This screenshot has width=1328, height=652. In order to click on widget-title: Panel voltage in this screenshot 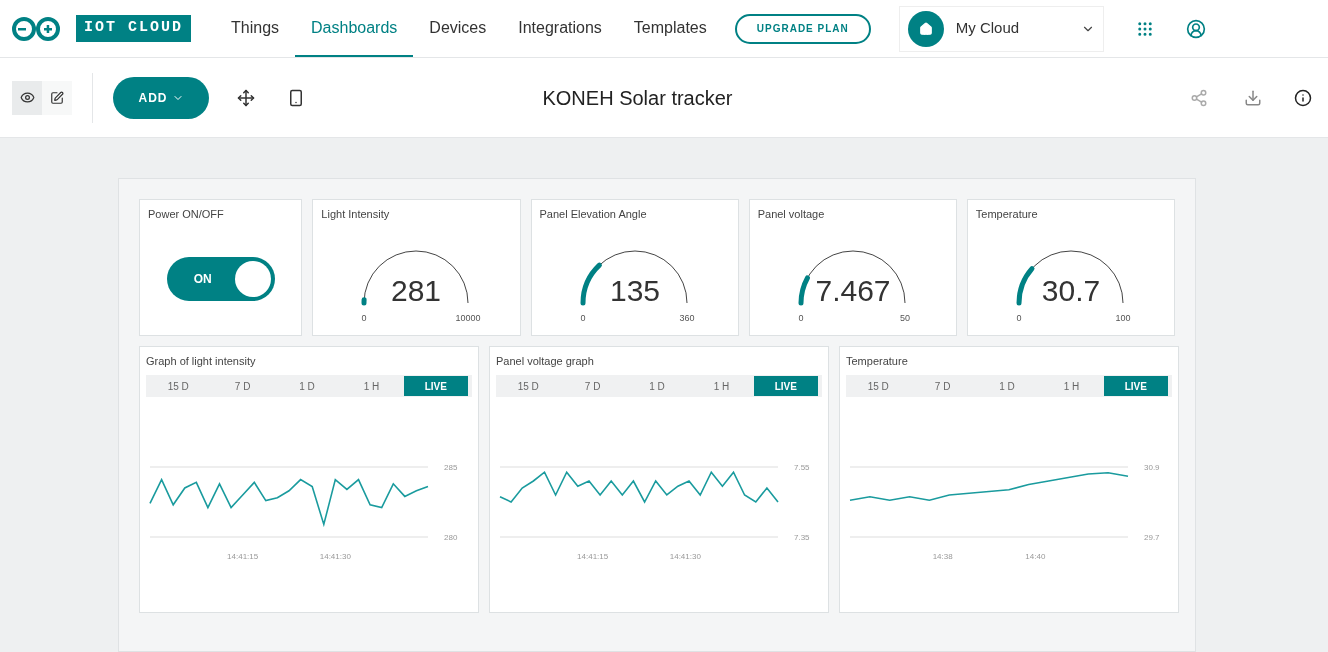, I will do `click(791, 214)`.